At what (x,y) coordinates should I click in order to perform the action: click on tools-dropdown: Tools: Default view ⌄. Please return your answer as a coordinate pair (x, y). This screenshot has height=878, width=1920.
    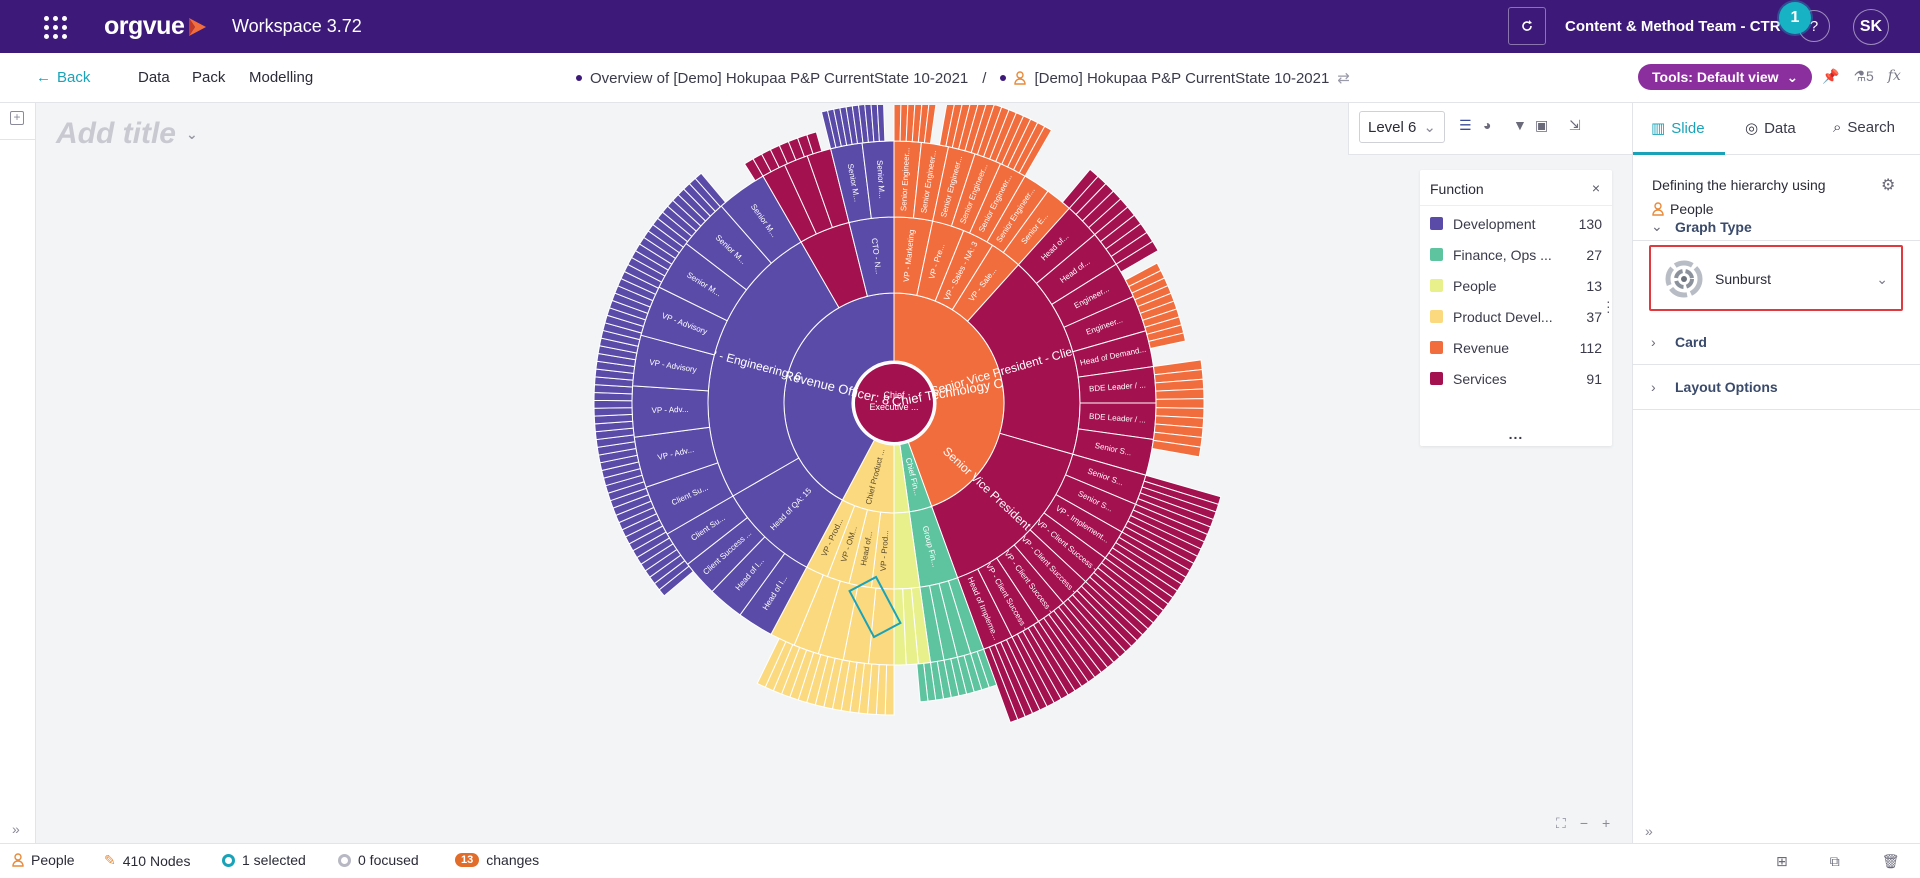
    Looking at the image, I should click on (1725, 77).